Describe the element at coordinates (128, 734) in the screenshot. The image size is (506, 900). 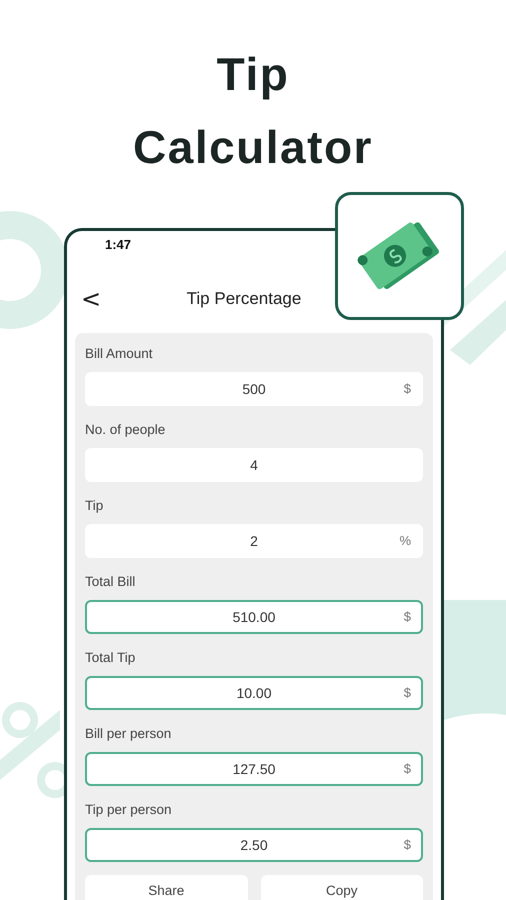
I see `field-label: Bill per person` at that location.